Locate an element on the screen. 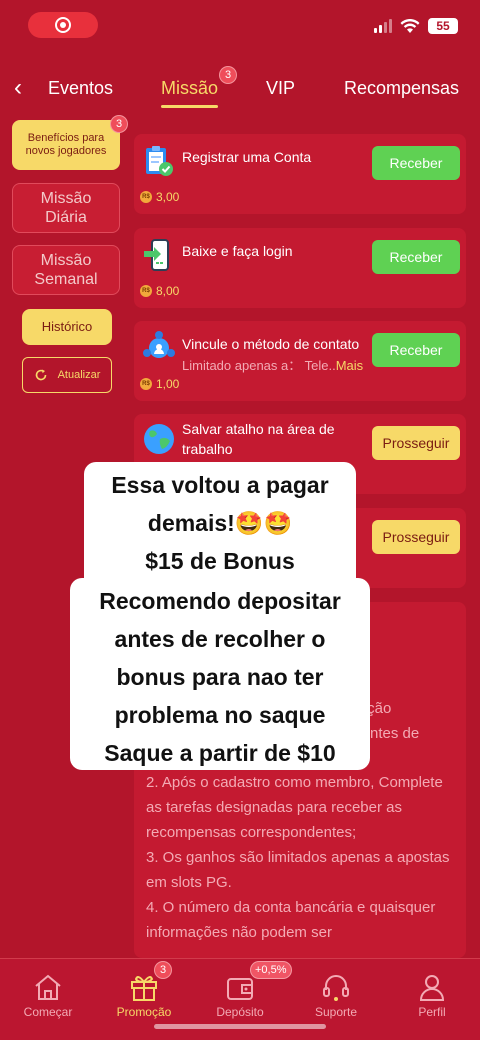 Image resolution: width=480 pixels, height=1040 pixels. mission-card: Registrar uma Conta R$ 3,00 Receber is located at coordinates (300, 174).